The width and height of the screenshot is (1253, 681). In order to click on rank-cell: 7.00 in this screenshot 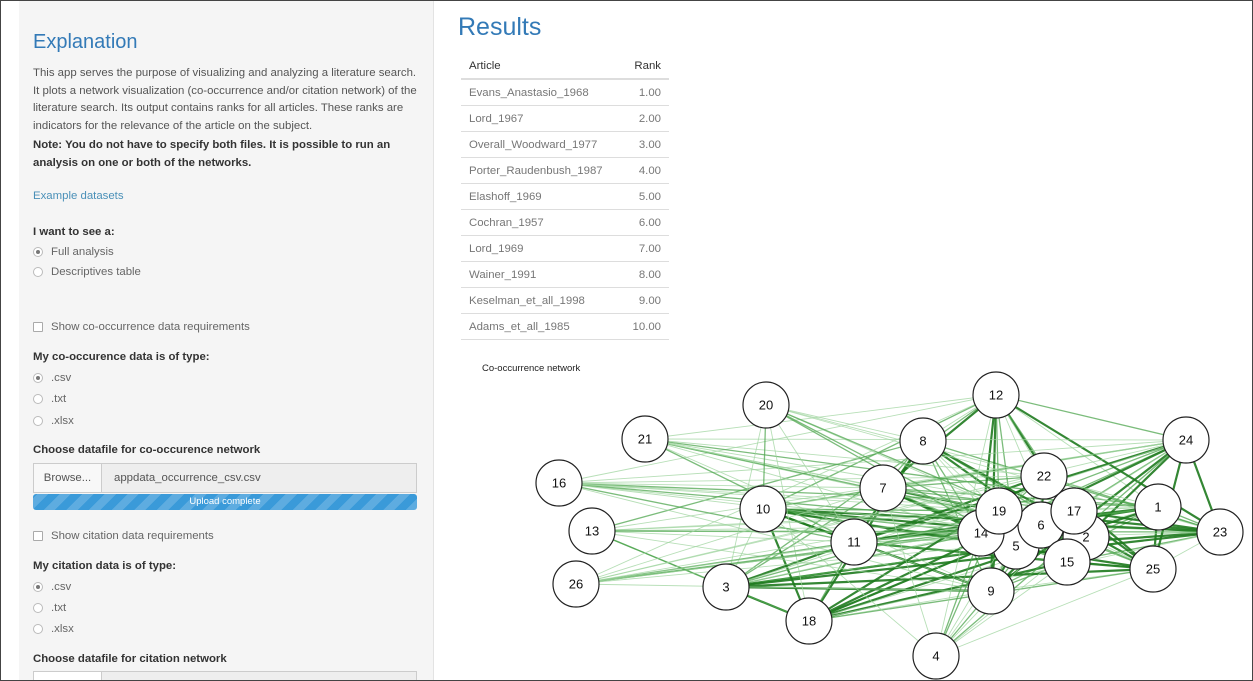, I will do `click(645, 248)`.